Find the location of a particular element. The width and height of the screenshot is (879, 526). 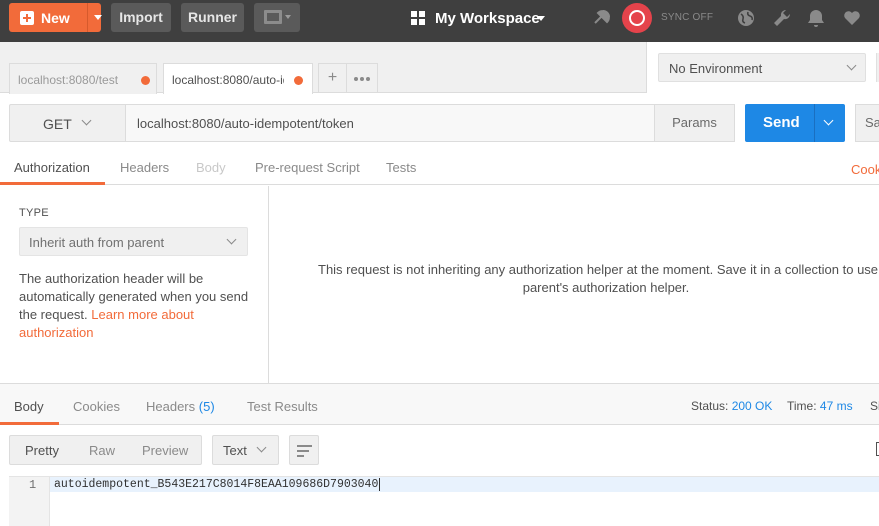

globe-icon is located at coordinates (746, 18).